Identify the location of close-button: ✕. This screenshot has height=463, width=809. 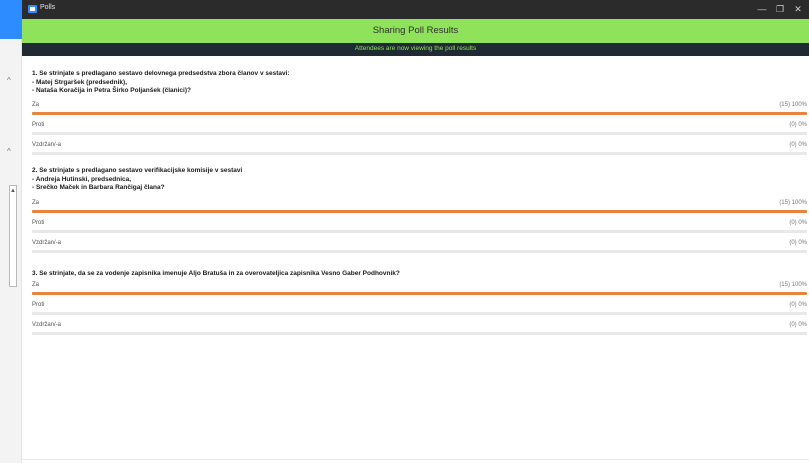
(798, 9).